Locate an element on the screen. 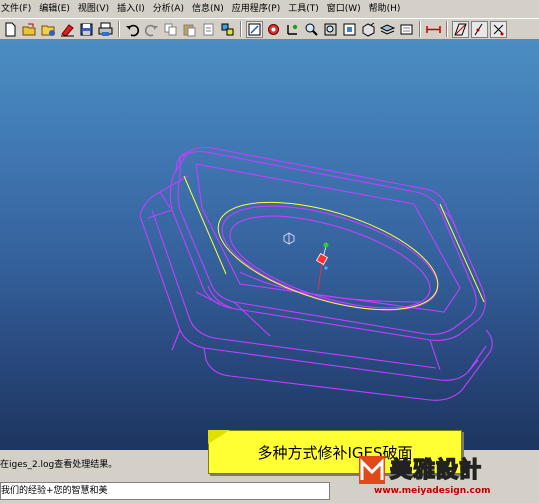 Image resolution: width=539 pixels, height=503 pixels. open-folder-icon is located at coordinates (48, 29).